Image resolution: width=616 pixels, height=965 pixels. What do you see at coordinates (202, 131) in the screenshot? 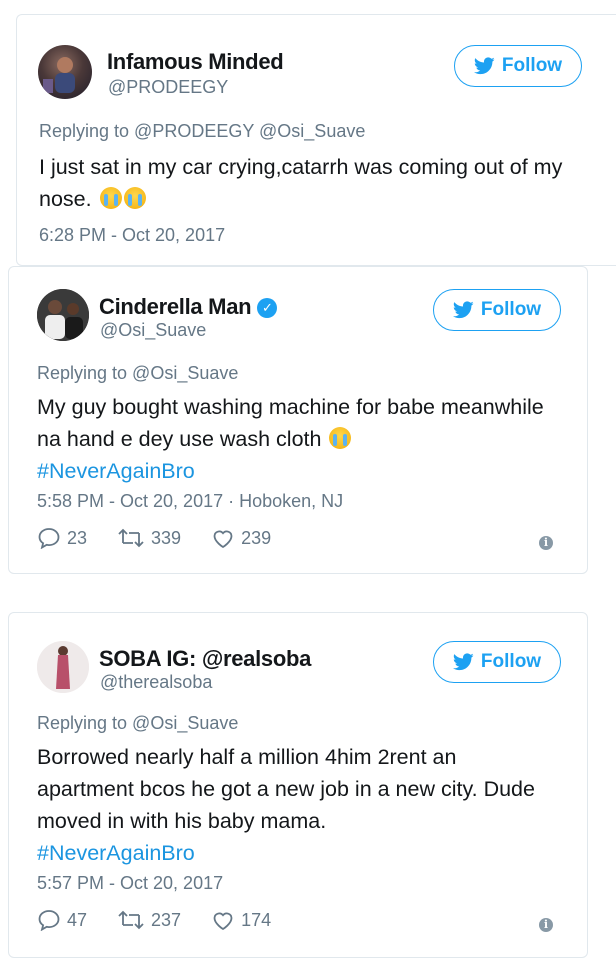
I see `replying-to: Replying to @PRODEEGY @Osi_Suave` at bounding box center [202, 131].